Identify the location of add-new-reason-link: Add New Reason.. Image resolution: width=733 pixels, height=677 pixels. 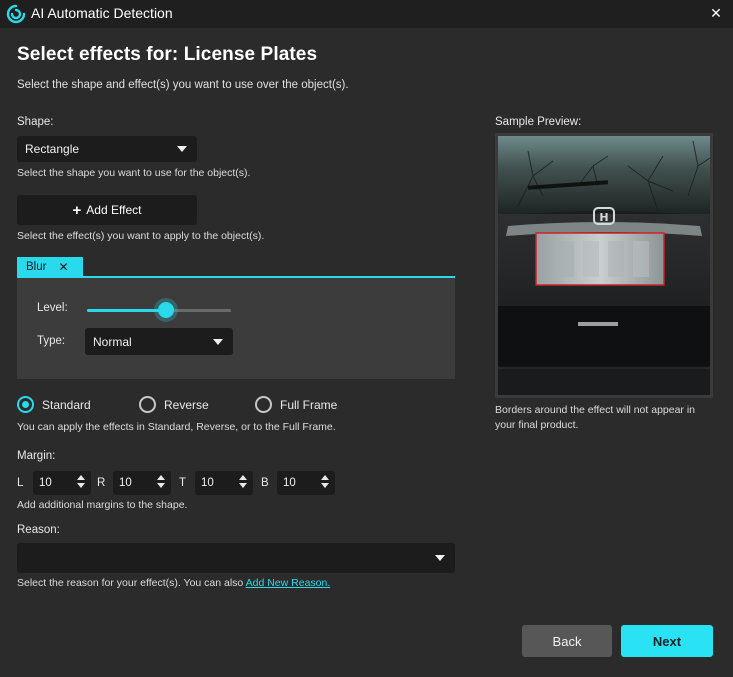
(288, 583).